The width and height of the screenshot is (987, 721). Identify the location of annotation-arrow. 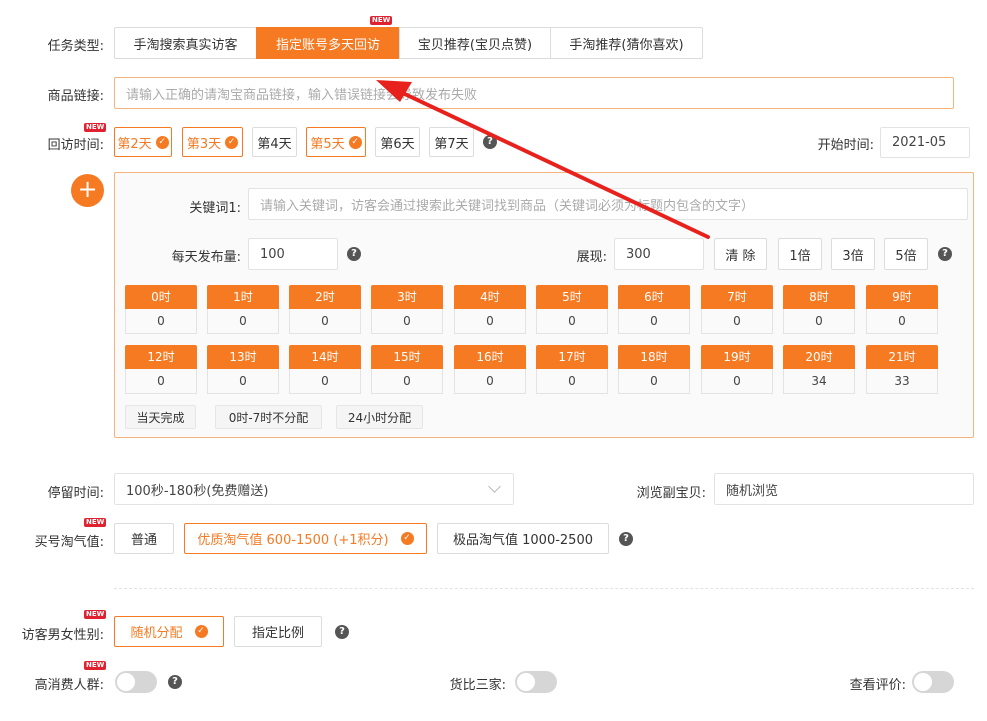
(543, 159).